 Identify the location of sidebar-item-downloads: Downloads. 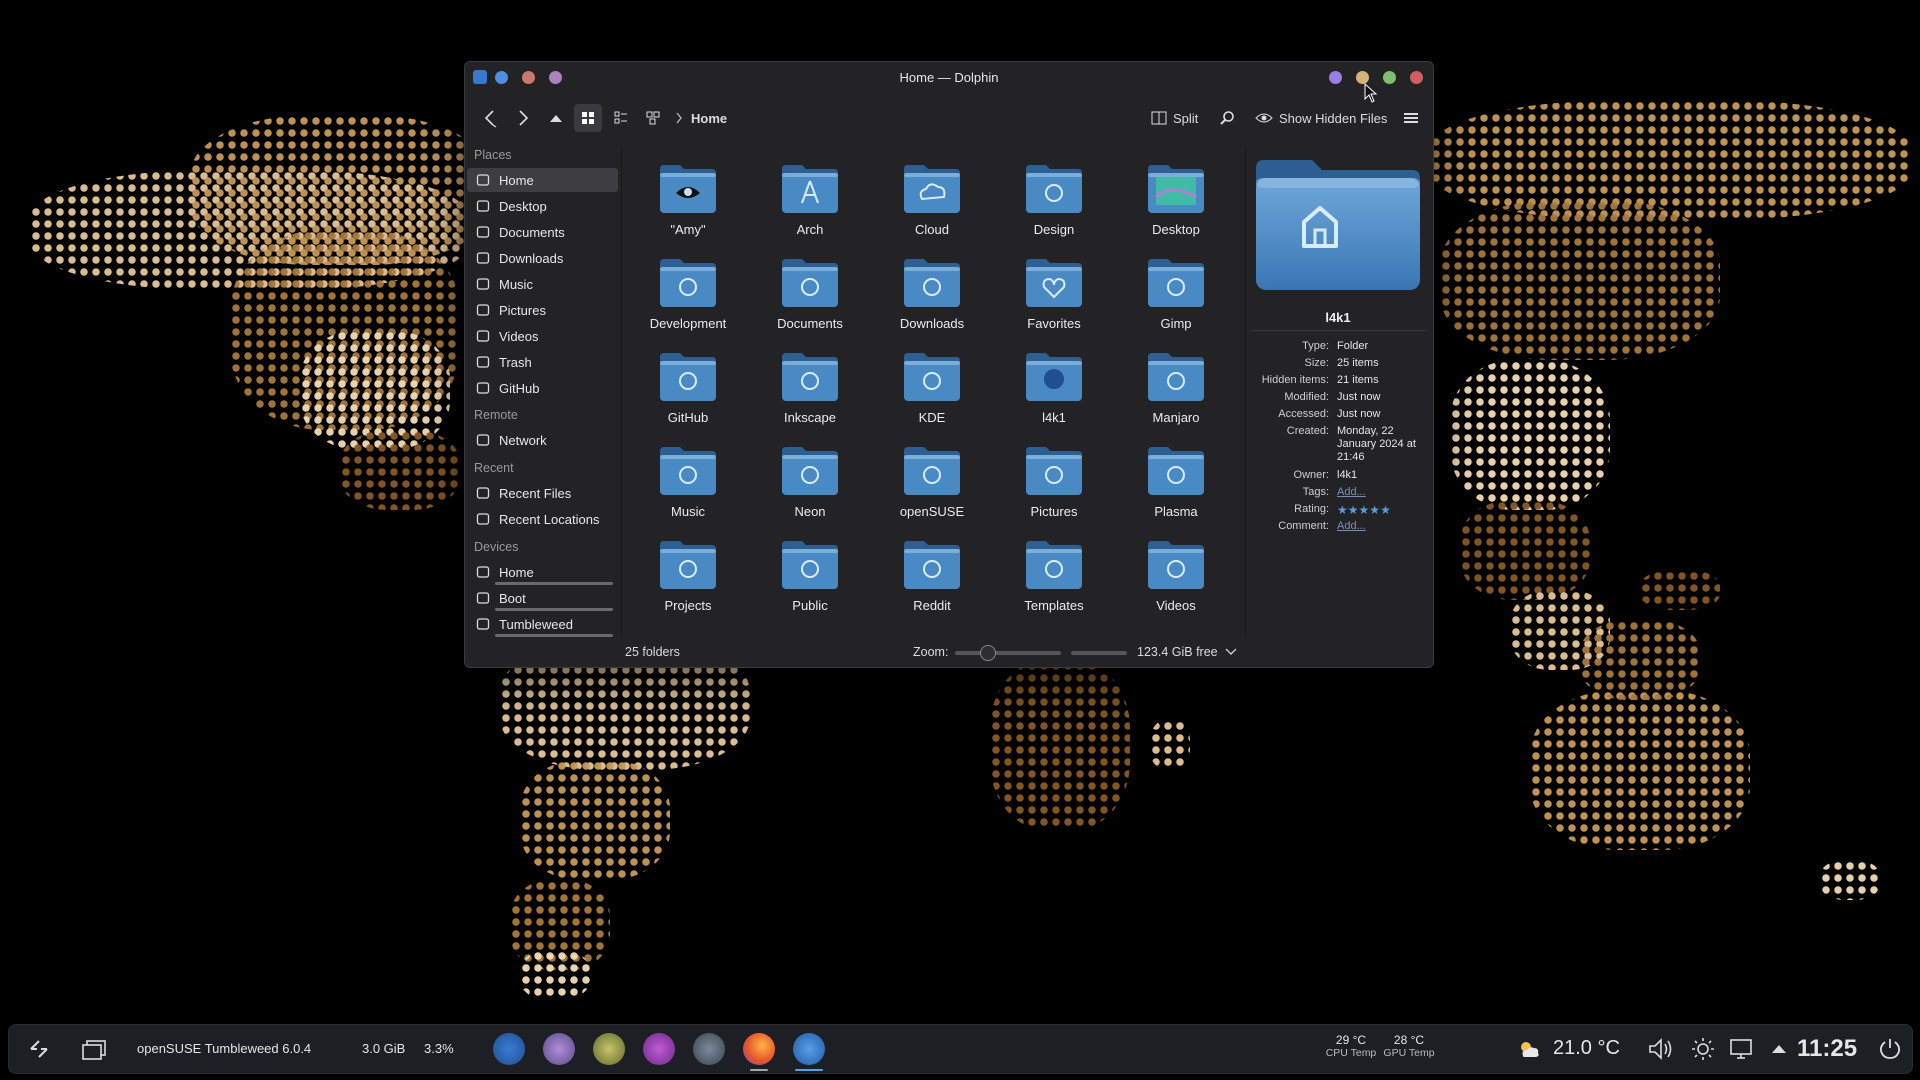
(542, 258).